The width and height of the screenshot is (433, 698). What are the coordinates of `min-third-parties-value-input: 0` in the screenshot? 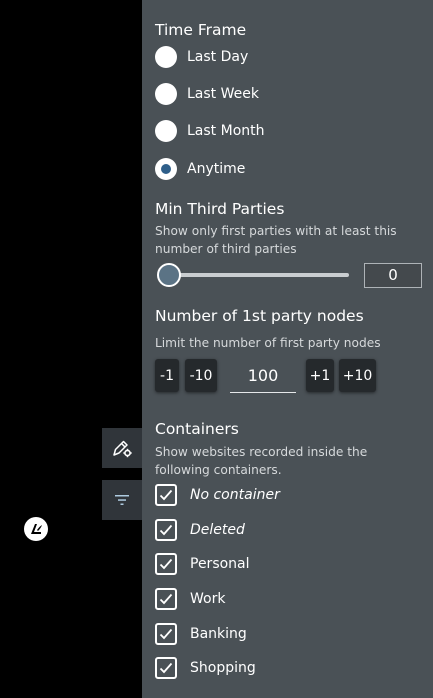 It's located at (393, 275).